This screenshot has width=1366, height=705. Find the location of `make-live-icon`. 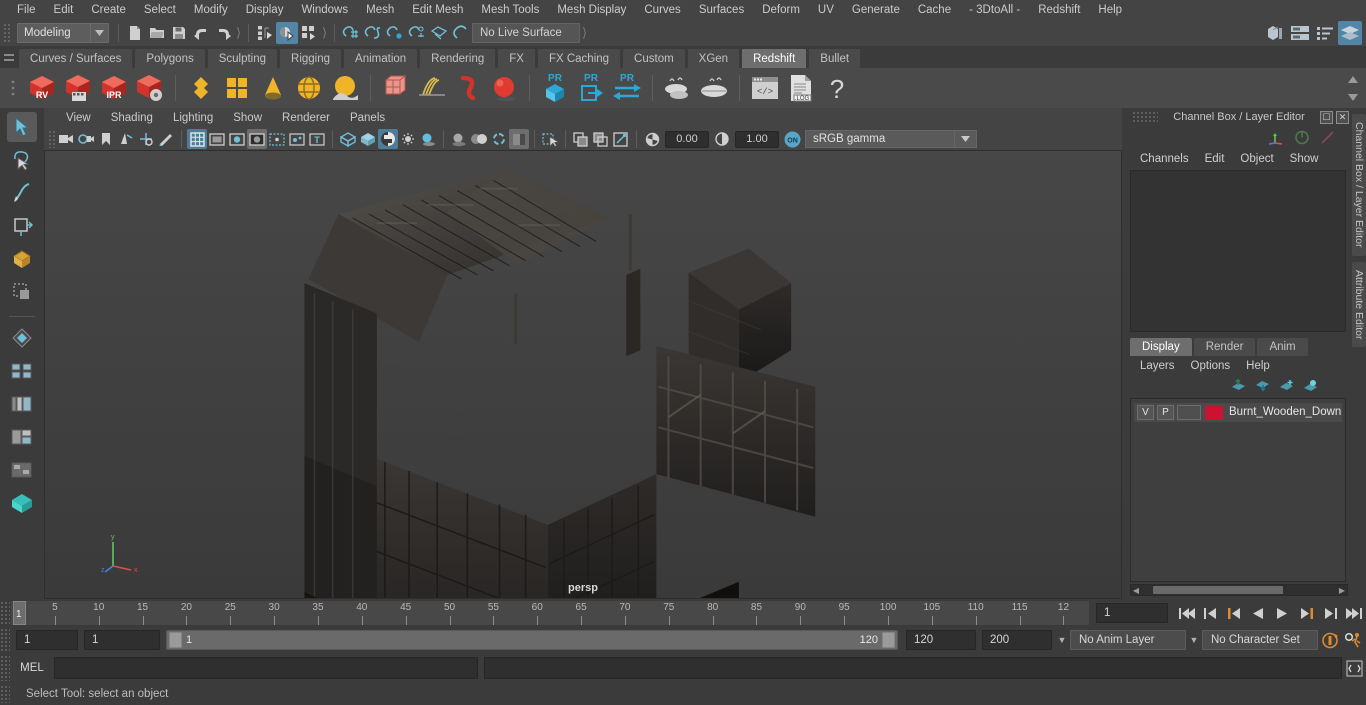

make-live-icon is located at coordinates (461, 33).